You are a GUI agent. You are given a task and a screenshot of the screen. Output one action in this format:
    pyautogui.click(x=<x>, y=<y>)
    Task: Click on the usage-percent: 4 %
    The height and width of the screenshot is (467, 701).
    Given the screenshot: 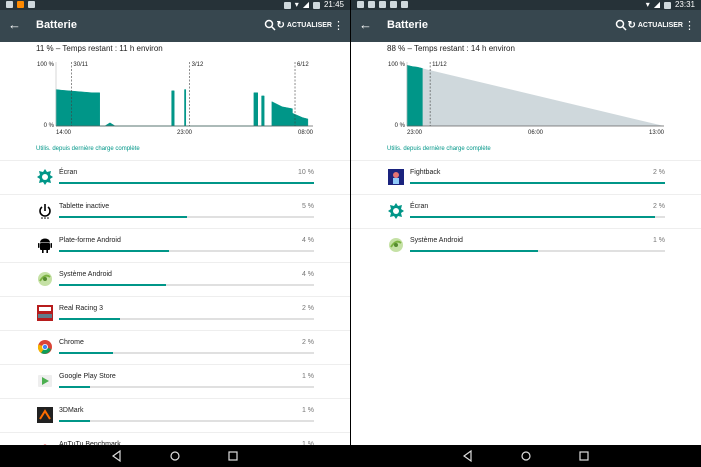 What is the action you would take?
    pyautogui.click(x=307, y=240)
    